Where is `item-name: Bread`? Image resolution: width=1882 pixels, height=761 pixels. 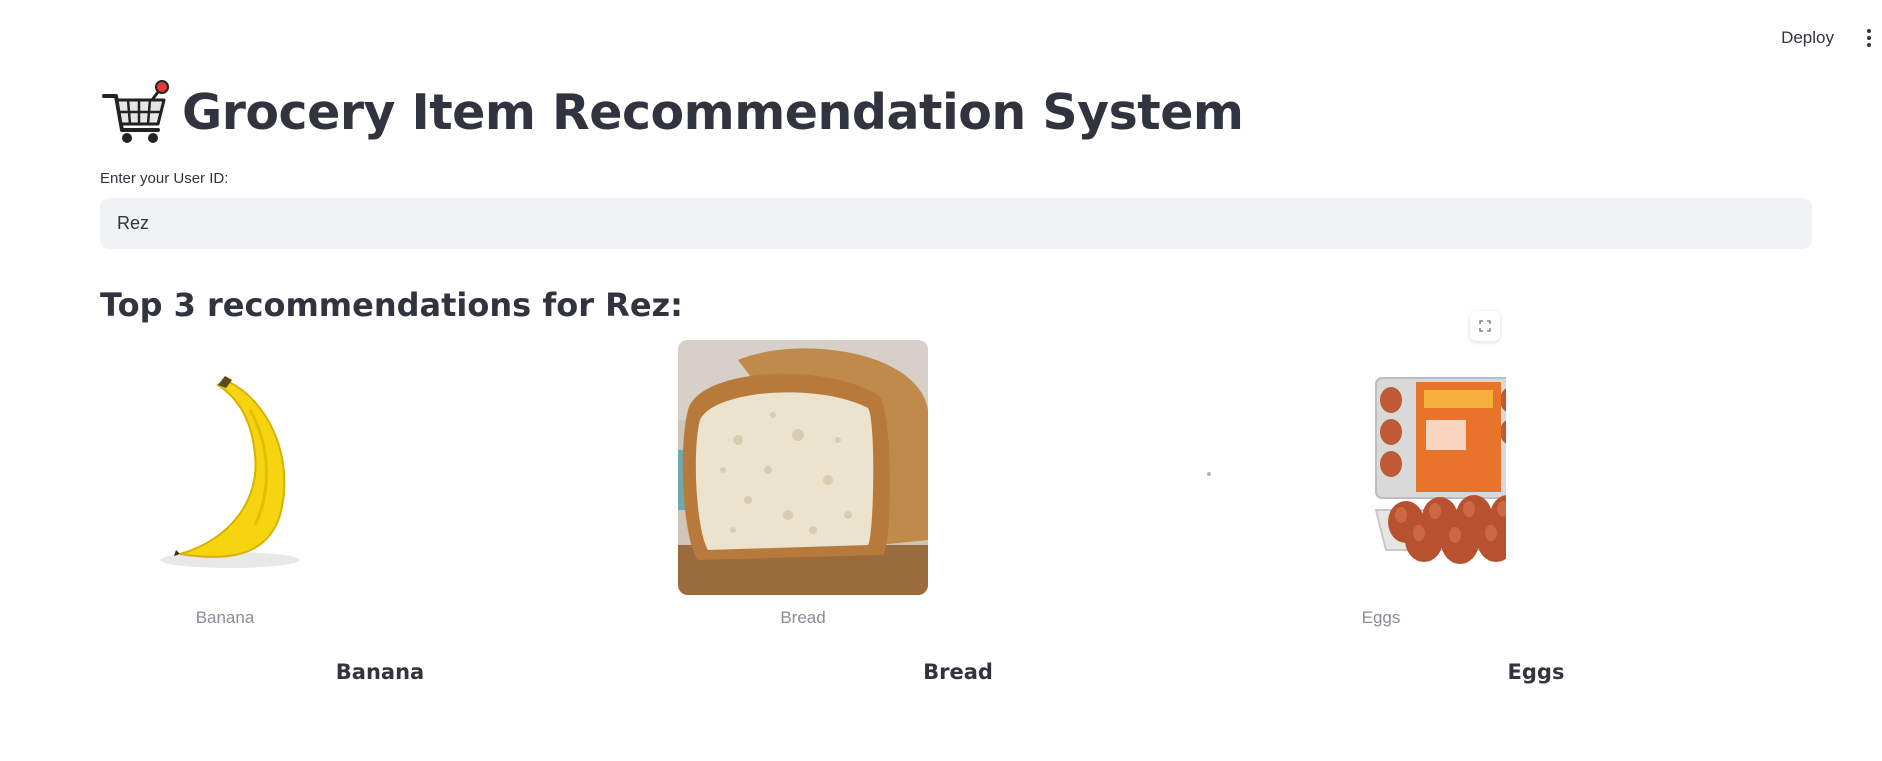 item-name: Bread is located at coordinates (958, 672).